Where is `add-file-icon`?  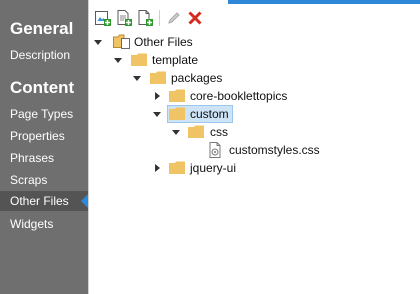 add-file-icon is located at coordinates (124, 18).